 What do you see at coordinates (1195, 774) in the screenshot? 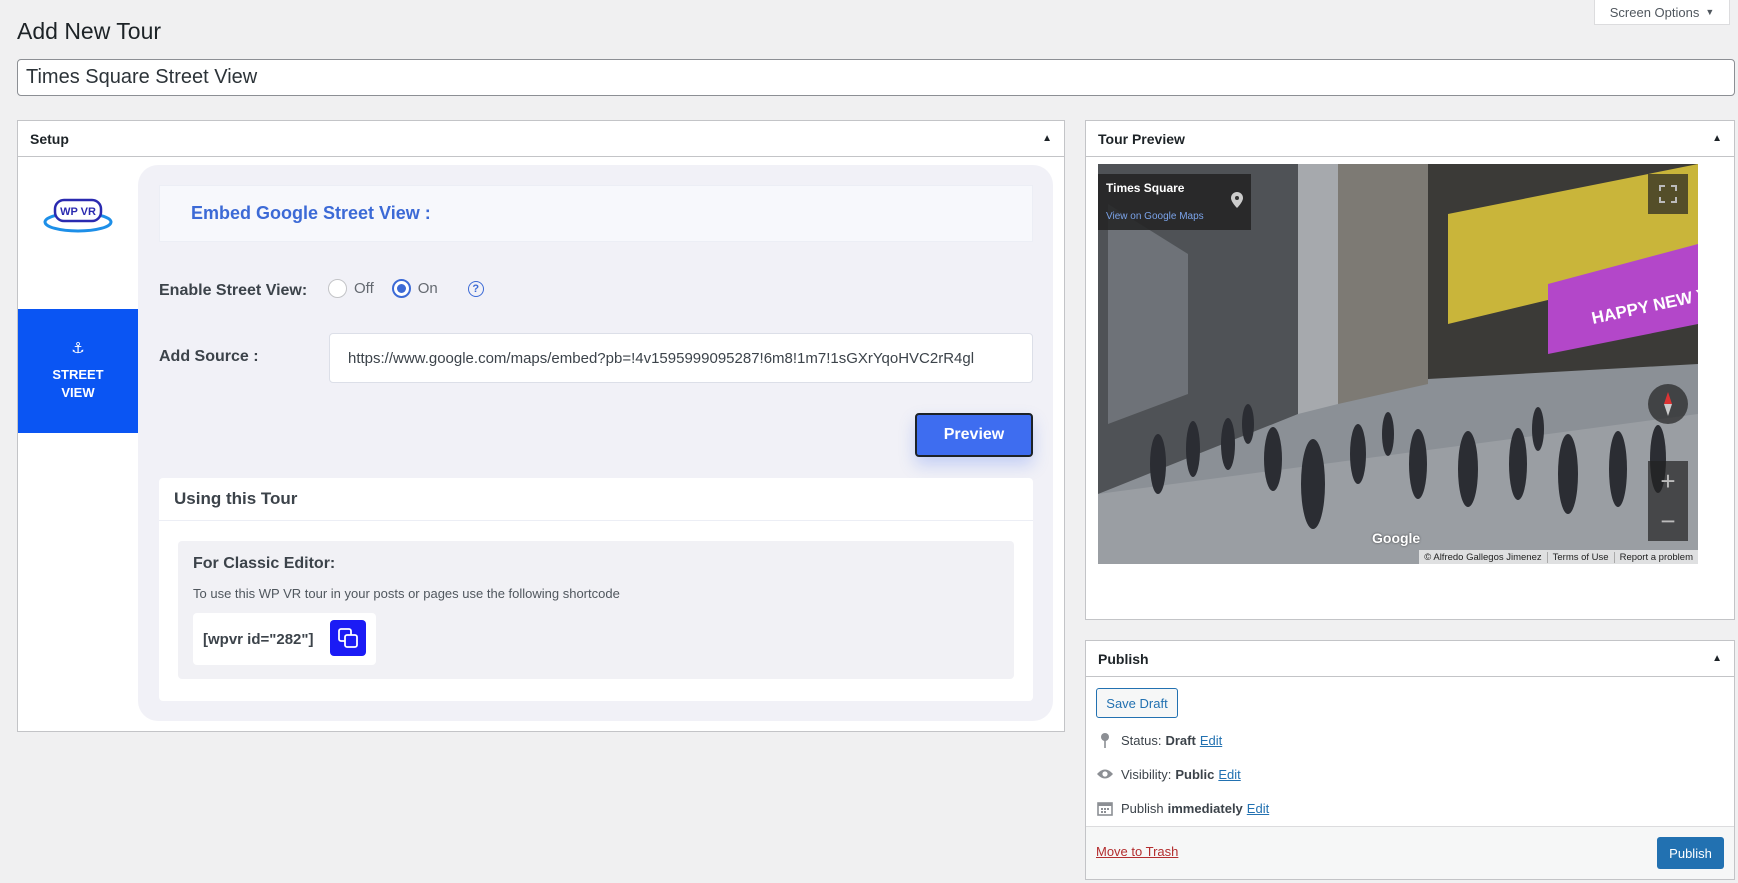
I see `visibility-value: Public` at bounding box center [1195, 774].